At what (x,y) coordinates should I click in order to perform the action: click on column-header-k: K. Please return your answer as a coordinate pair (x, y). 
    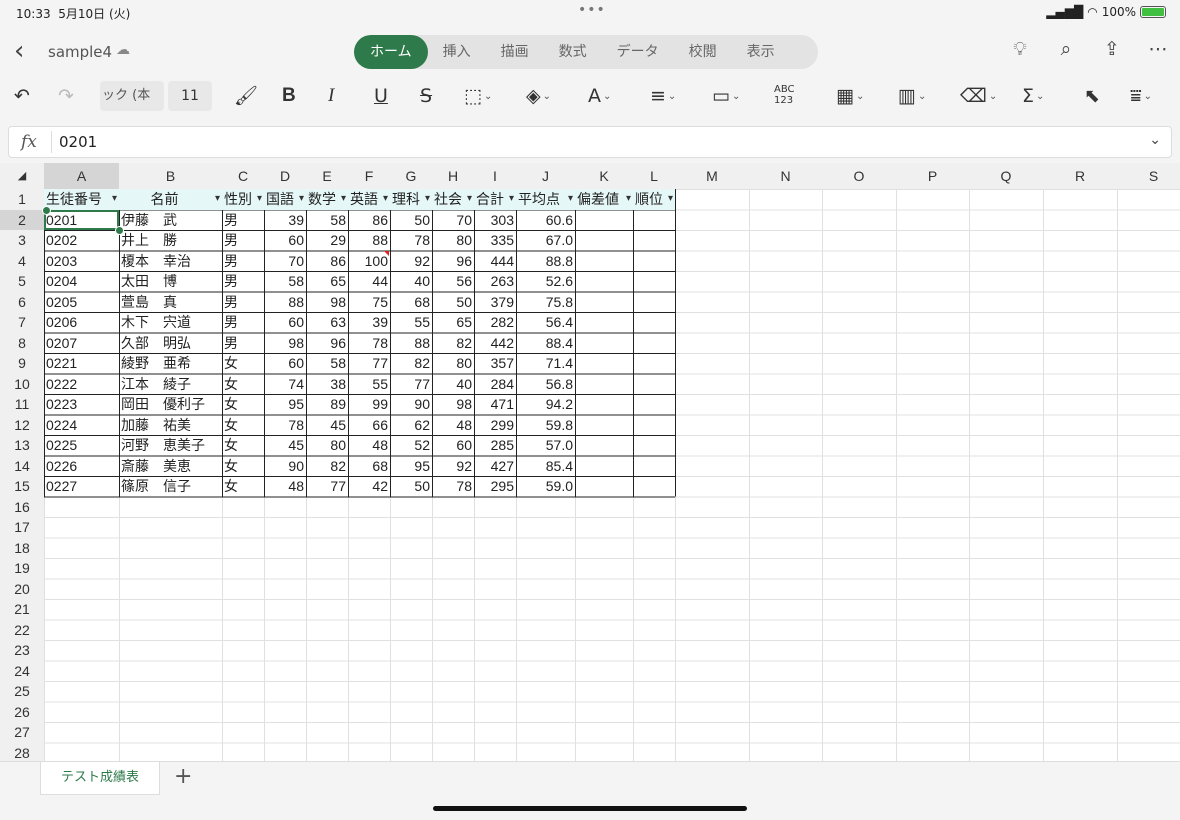
    Looking at the image, I should click on (604, 176).